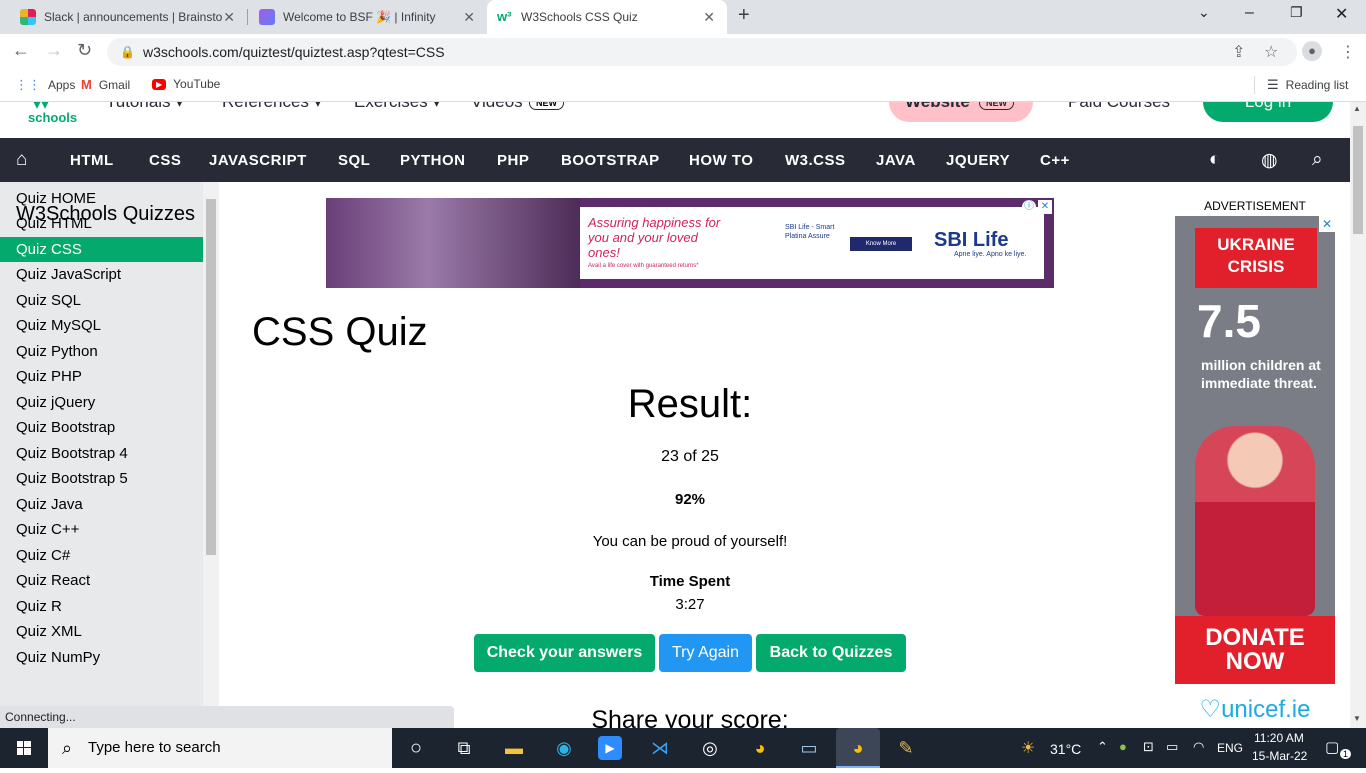 This screenshot has width=1366, height=773. I want to click on weather-temp: 31°C, so click(1065, 749).